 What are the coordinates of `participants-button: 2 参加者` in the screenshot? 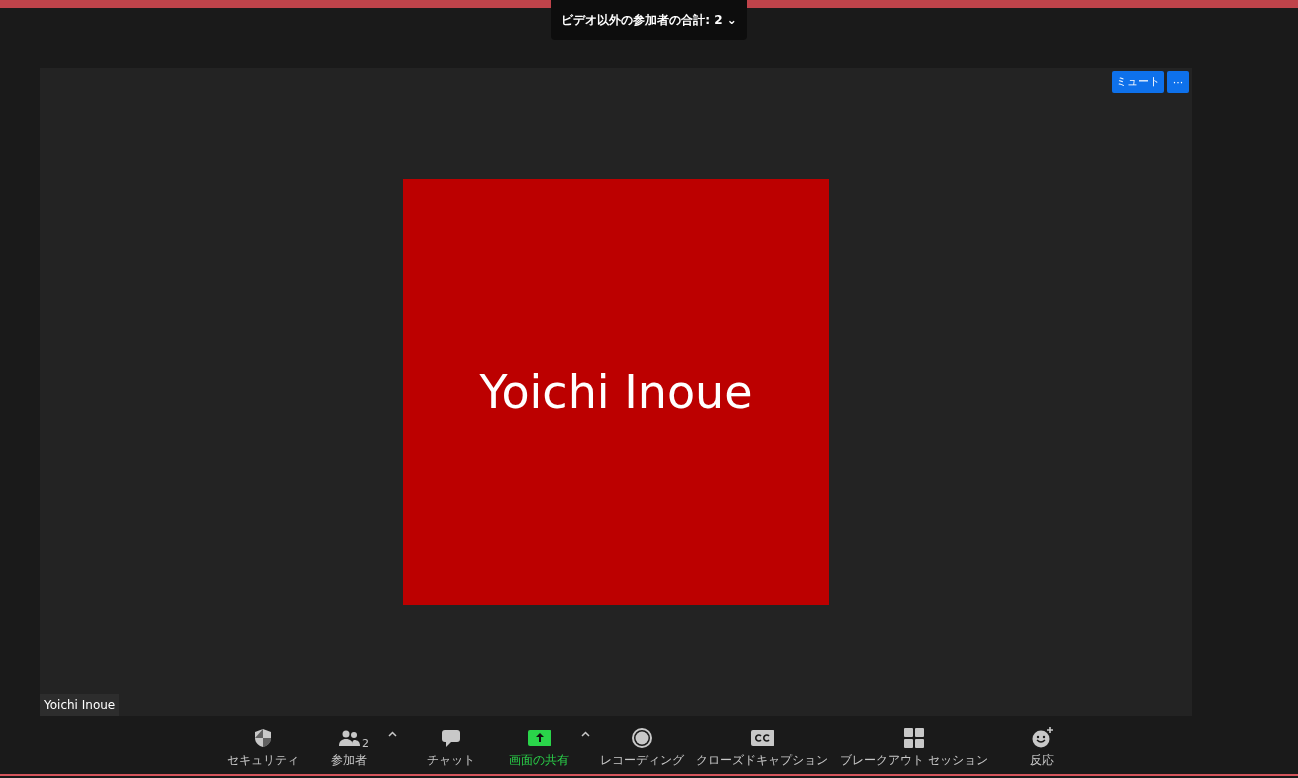 It's located at (349, 744).